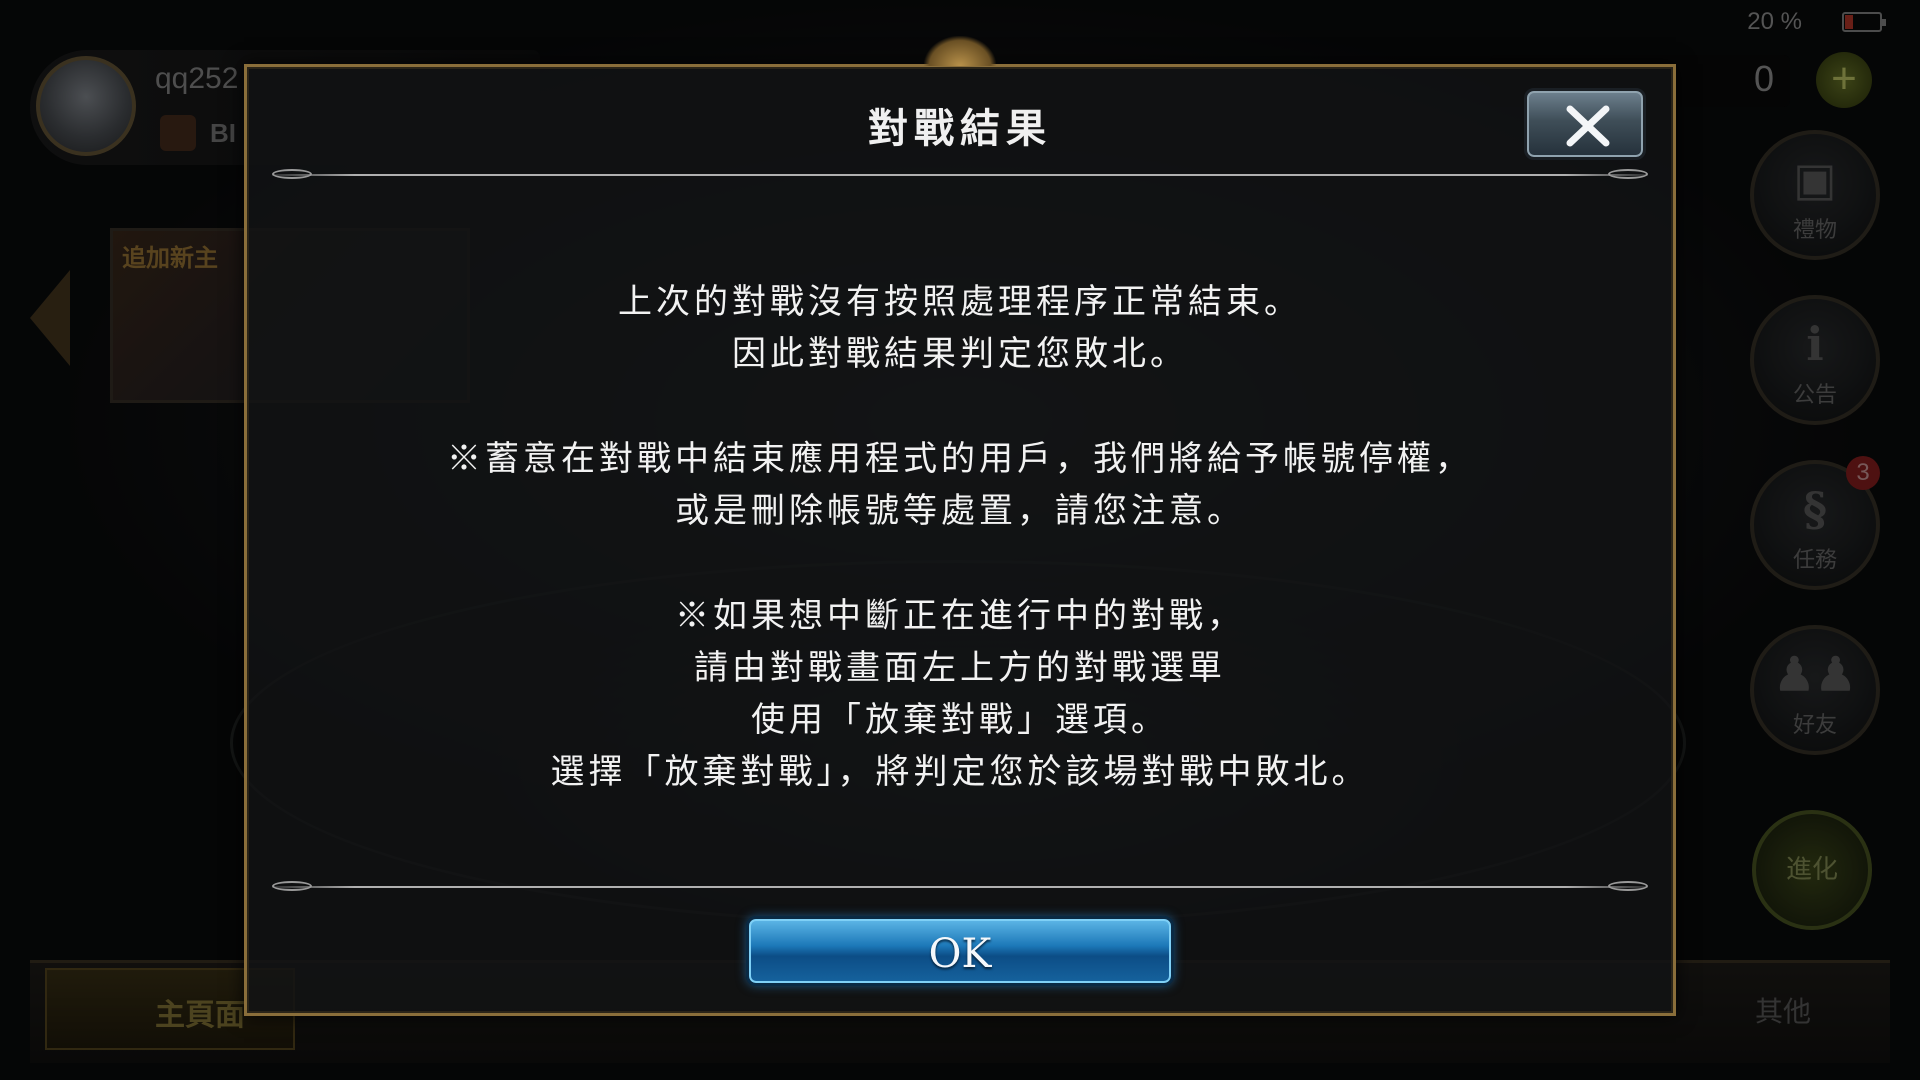  I want to click on dialog-top-ornament, so click(960, 51).